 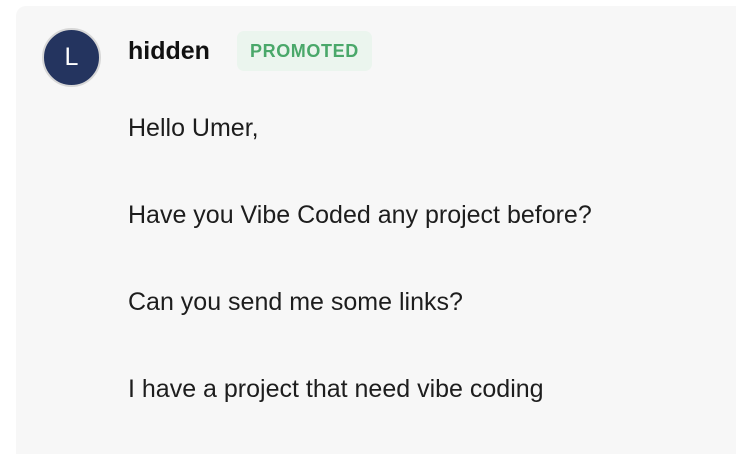 What do you see at coordinates (360, 215) in the screenshot?
I see `message-line-question: Have you Vibe Coded any project before?` at bounding box center [360, 215].